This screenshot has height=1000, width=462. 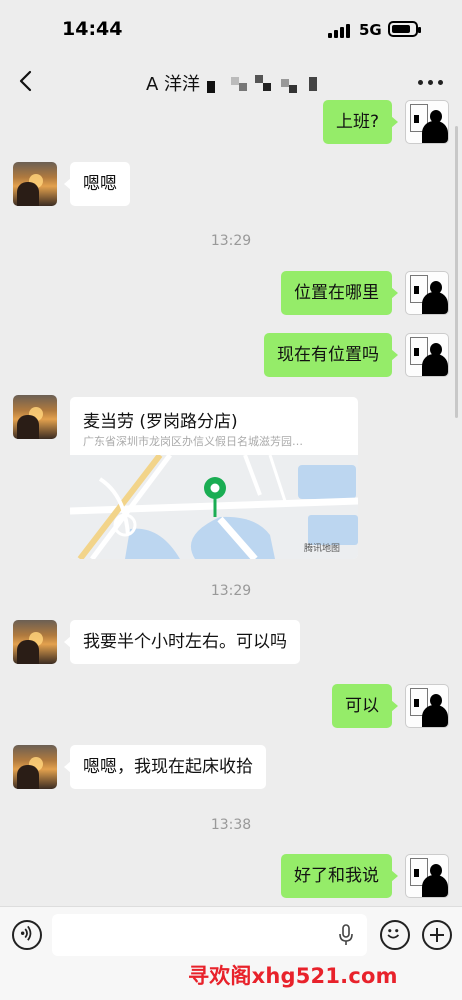 What do you see at coordinates (231, 28) in the screenshot?
I see `status-bar: 14:44 5G` at bounding box center [231, 28].